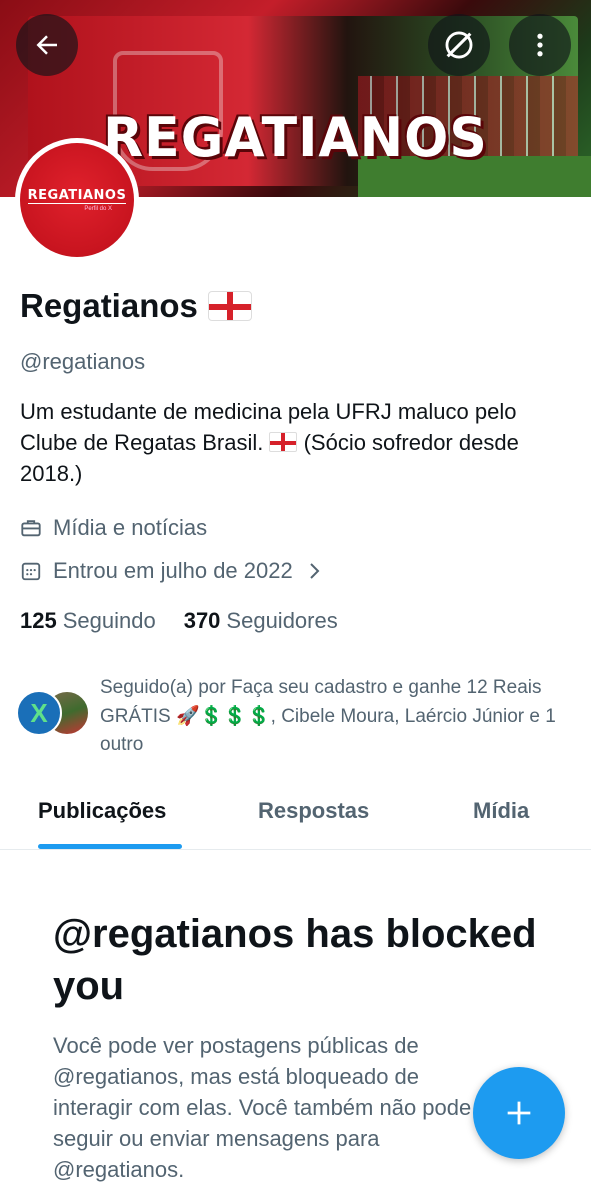 The height and width of the screenshot is (1200, 591). Describe the element at coordinates (282, 620) in the screenshot. I see `followers-label: Seguidores` at that location.